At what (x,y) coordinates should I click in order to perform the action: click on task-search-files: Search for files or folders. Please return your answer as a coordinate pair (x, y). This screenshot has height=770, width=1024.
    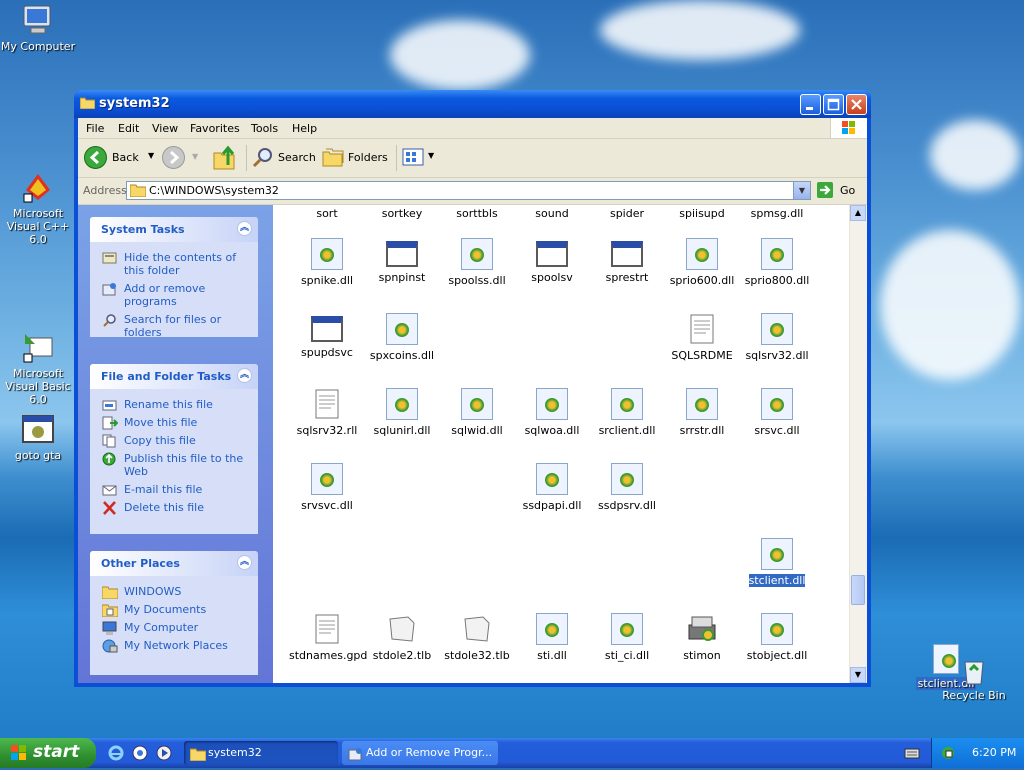
    Looking at the image, I should click on (174, 325).